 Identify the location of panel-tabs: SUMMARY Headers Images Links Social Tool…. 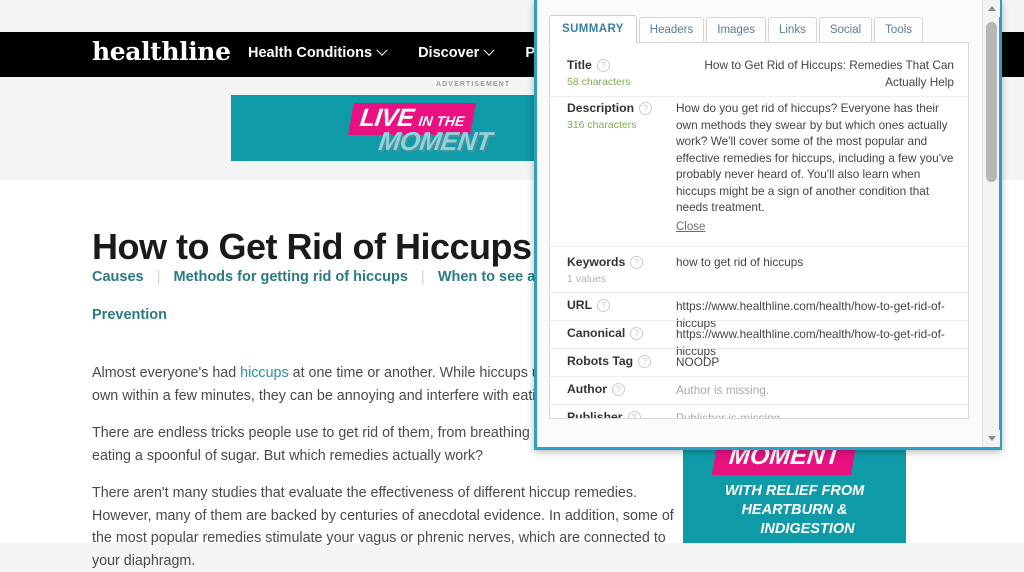
(737, 29).